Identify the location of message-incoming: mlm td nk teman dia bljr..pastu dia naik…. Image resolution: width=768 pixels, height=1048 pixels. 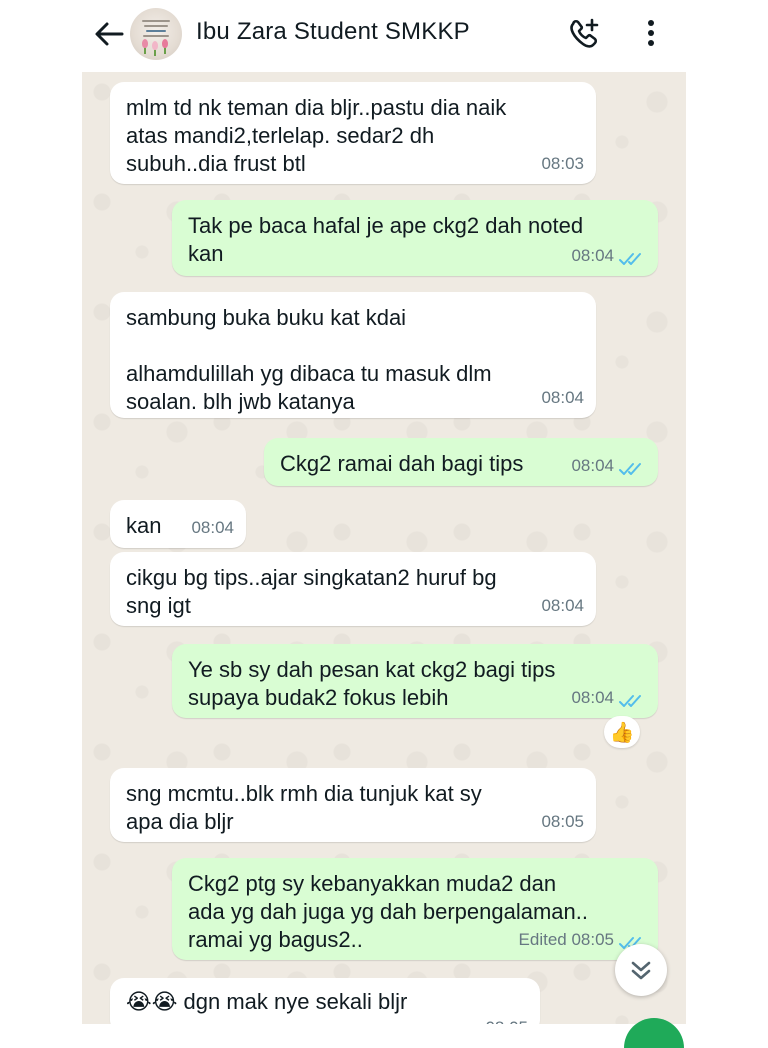
(353, 133).